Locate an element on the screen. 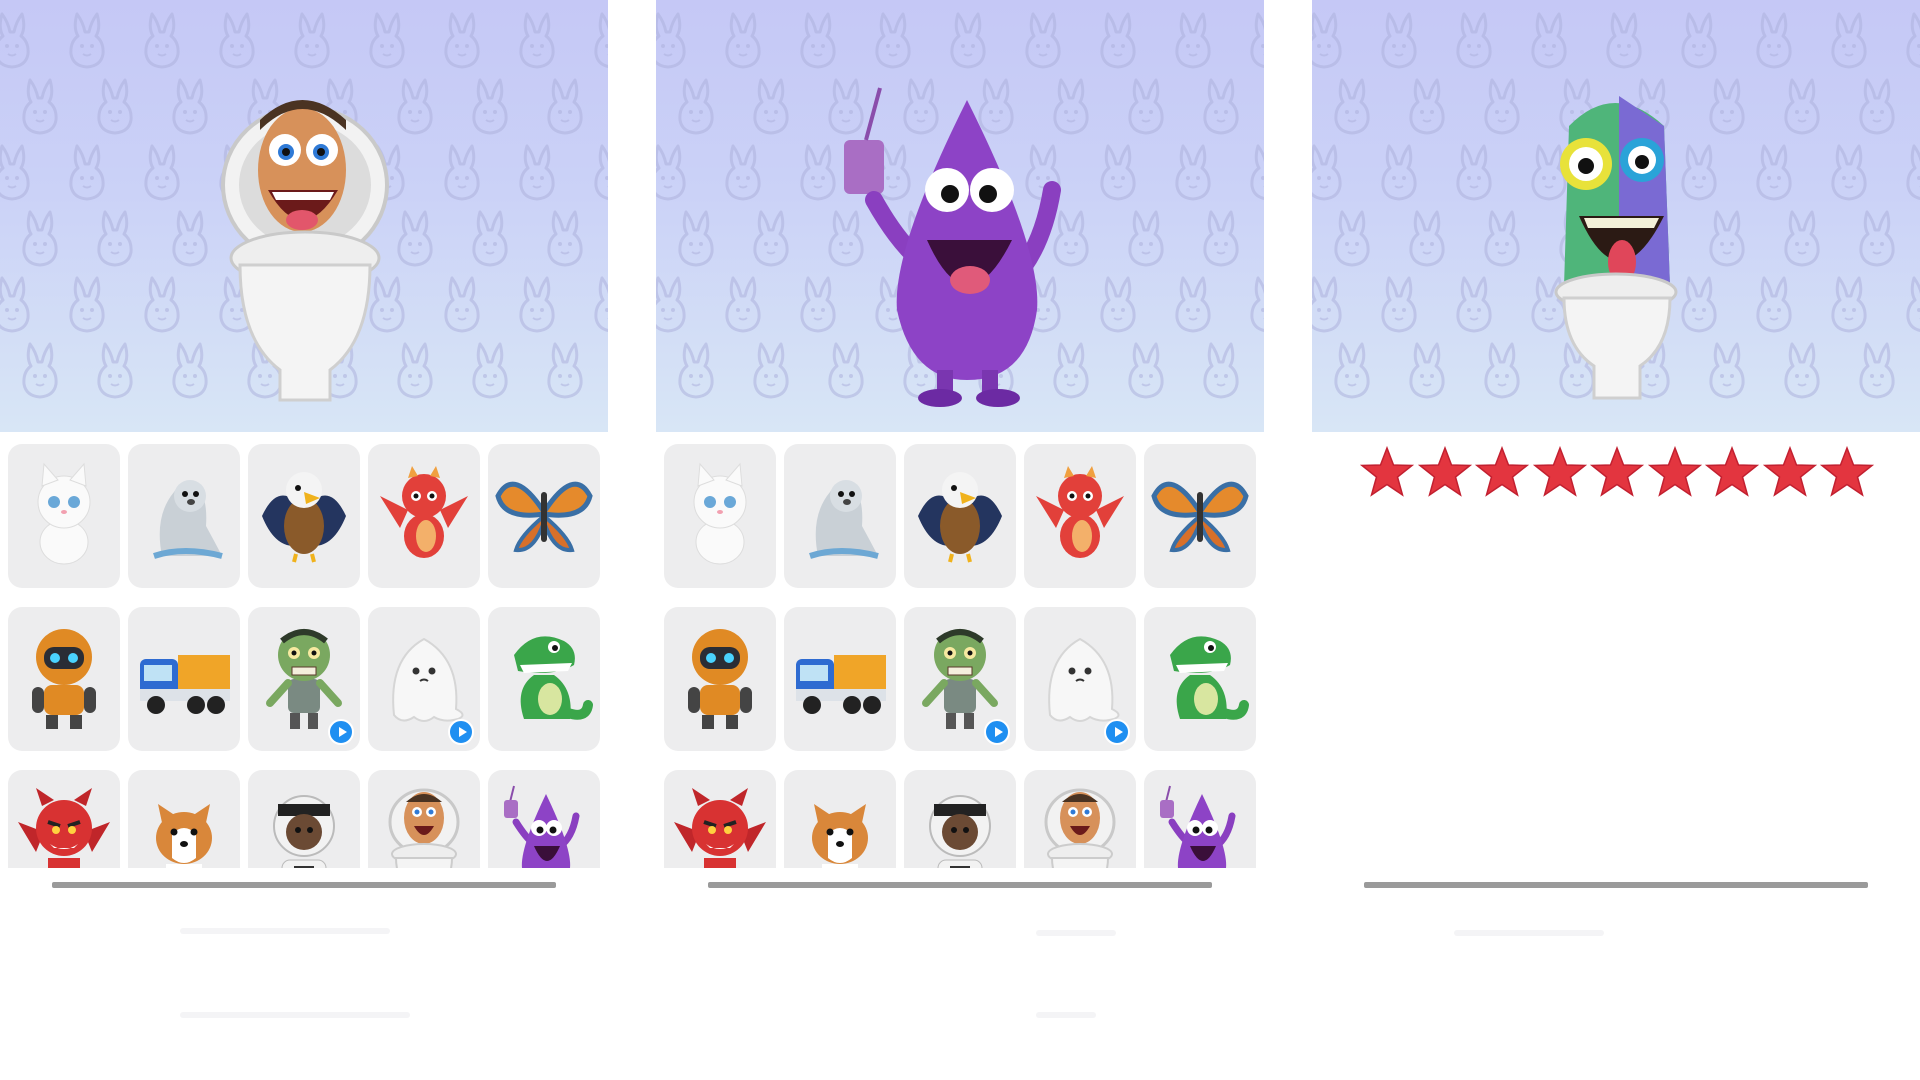  skibidi-toilet-character is located at coordinates (305, 250).